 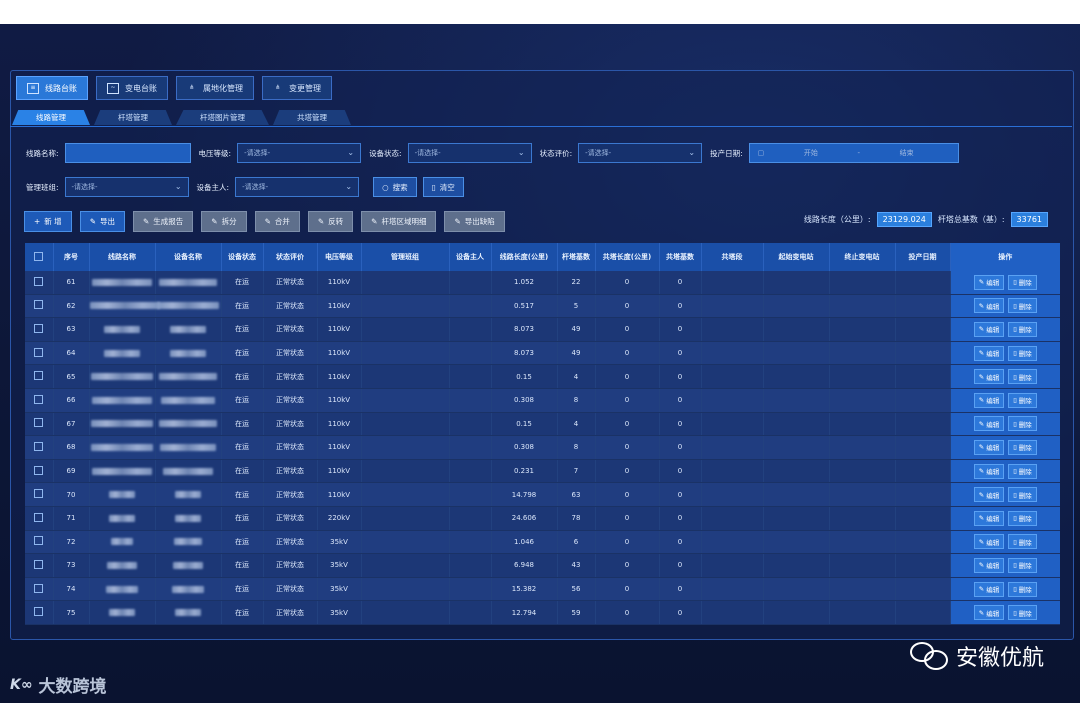 What do you see at coordinates (405, 471) in the screenshot?
I see `cell-team` at bounding box center [405, 471].